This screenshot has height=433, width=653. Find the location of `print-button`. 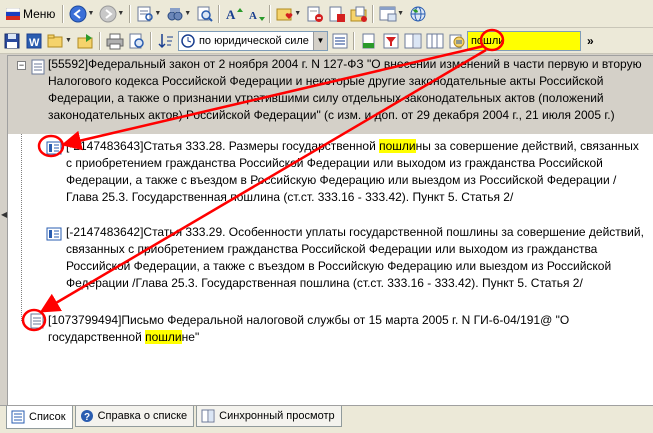

print-button is located at coordinates (115, 41).